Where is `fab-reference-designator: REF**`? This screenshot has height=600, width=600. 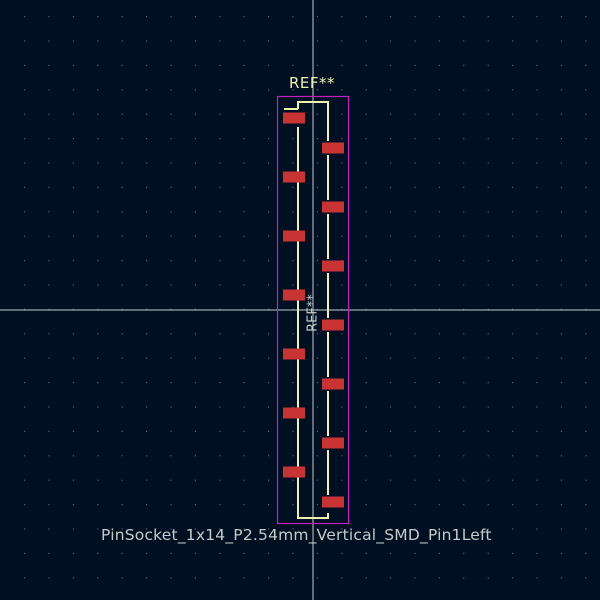
fab-reference-designator: REF** is located at coordinates (313, 313).